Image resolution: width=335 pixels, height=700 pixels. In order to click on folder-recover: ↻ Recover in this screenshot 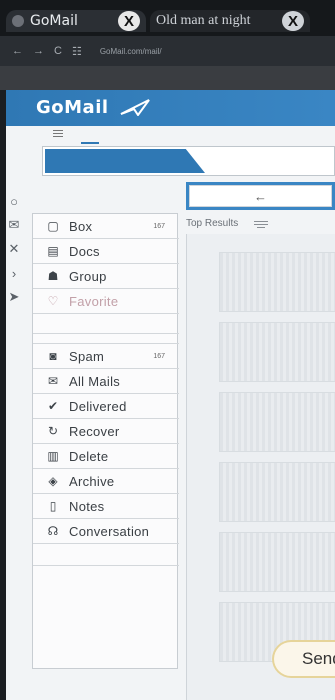, I will do `click(106, 431)`.